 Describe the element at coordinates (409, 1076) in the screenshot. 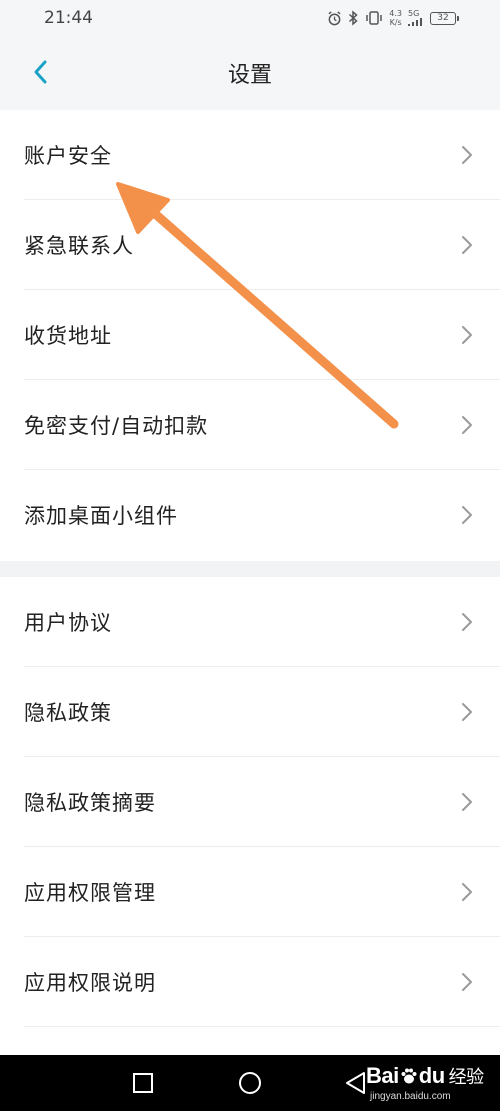

I see `paw-icon` at that location.